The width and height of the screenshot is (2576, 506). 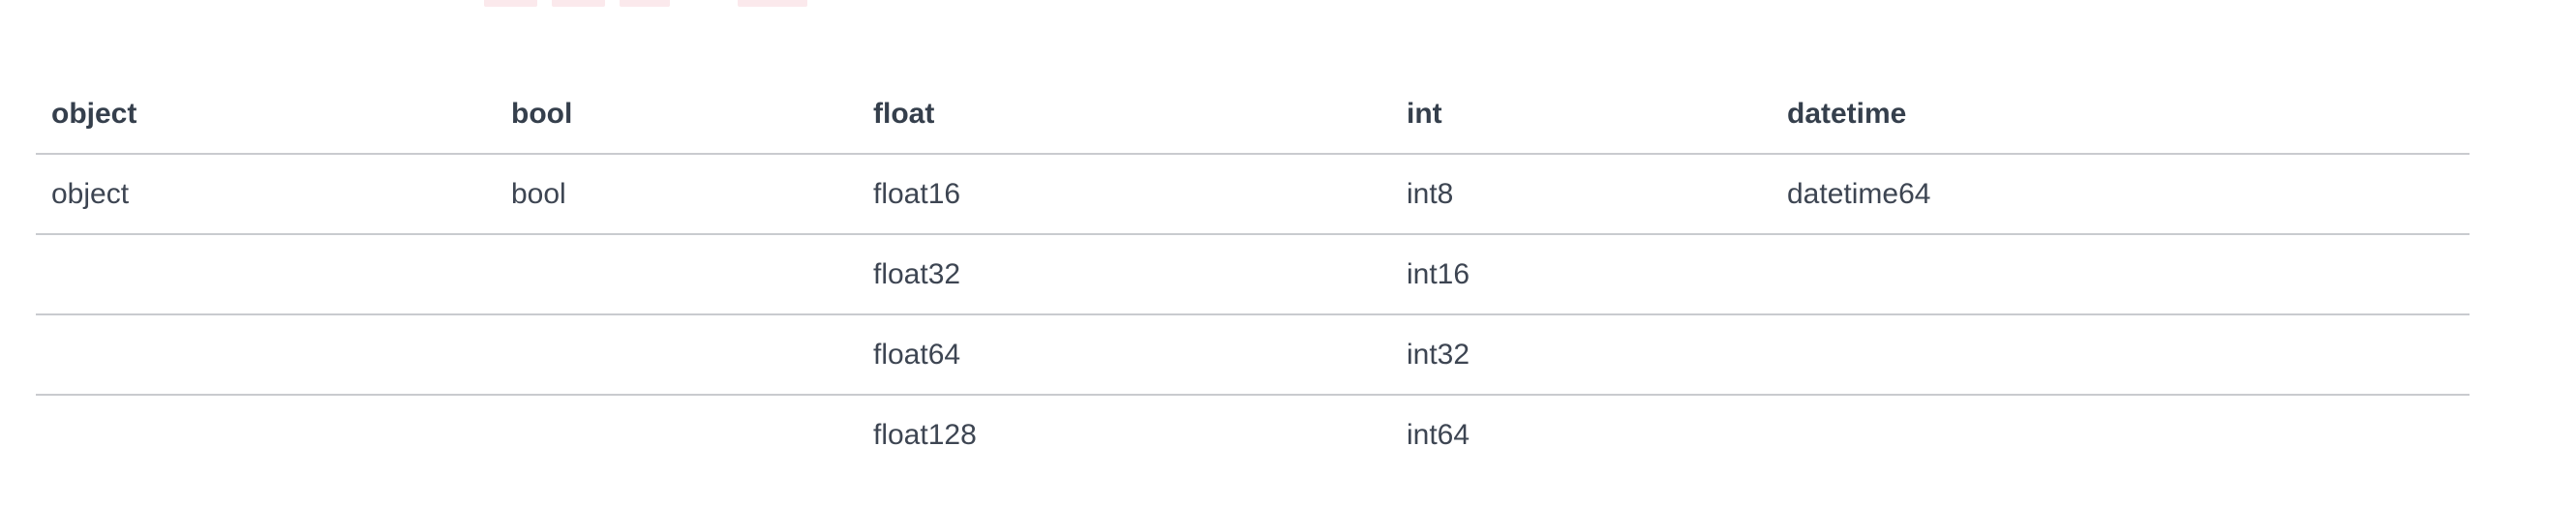 I want to click on column-header-object: object, so click(x=266, y=115).